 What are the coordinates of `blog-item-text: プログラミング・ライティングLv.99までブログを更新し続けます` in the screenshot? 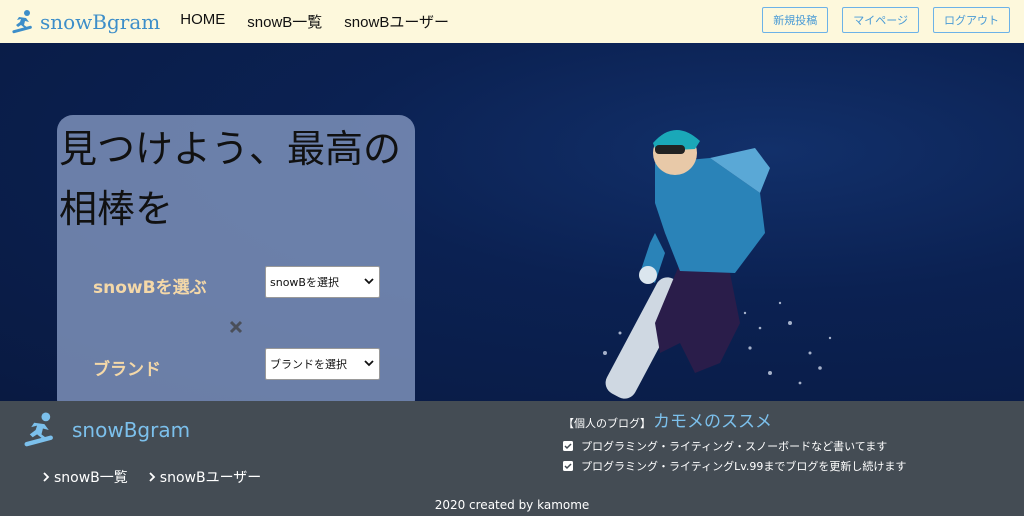 It's located at (744, 466).